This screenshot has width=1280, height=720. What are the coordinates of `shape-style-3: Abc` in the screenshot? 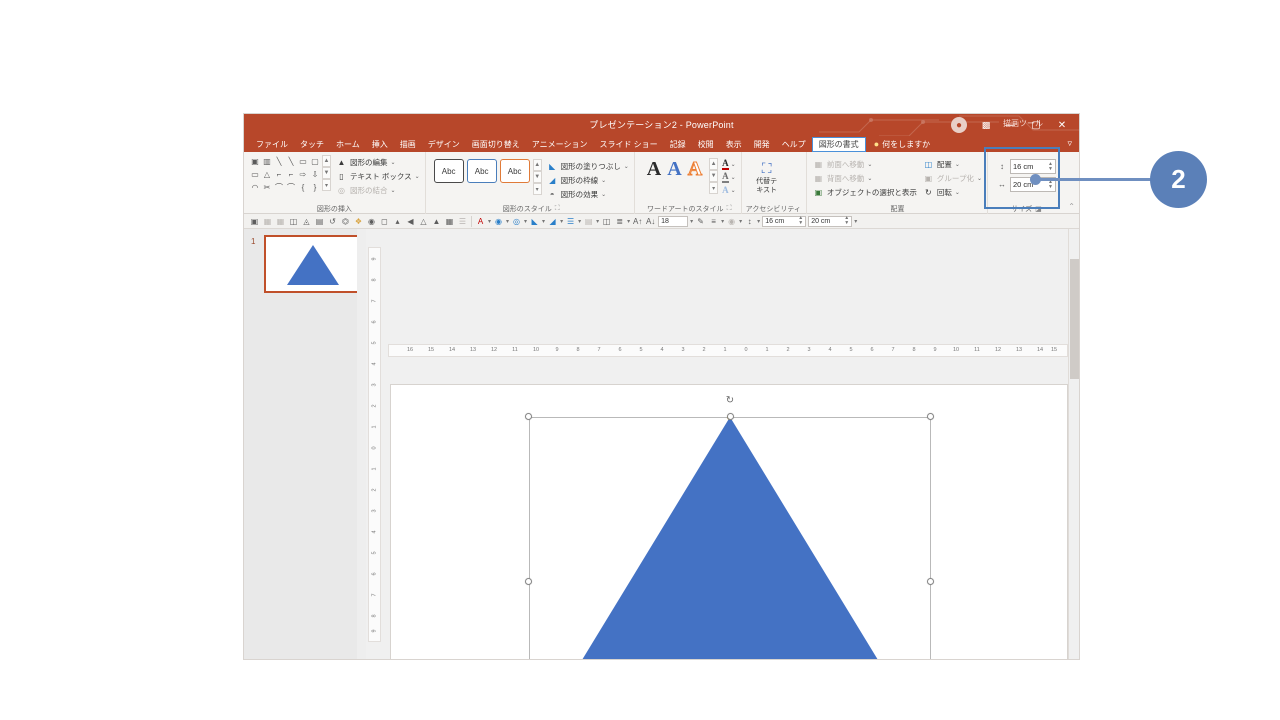 It's located at (514, 171).